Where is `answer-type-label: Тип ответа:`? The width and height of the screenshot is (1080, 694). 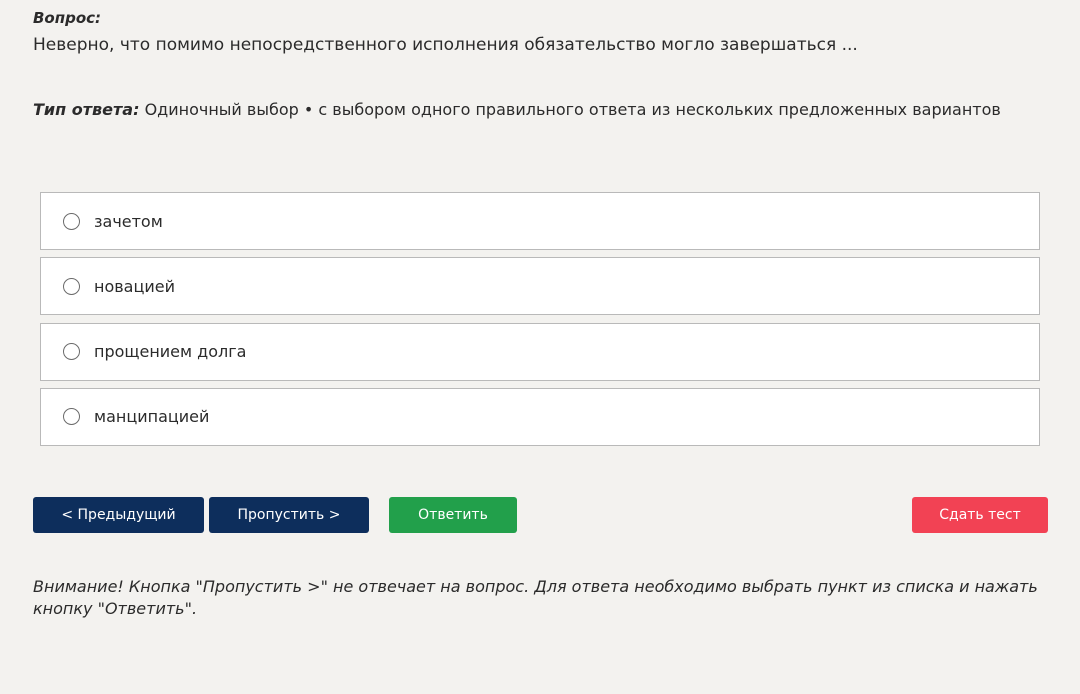 answer-type-label: Тип ответа: is located at coordinates (86, 109).